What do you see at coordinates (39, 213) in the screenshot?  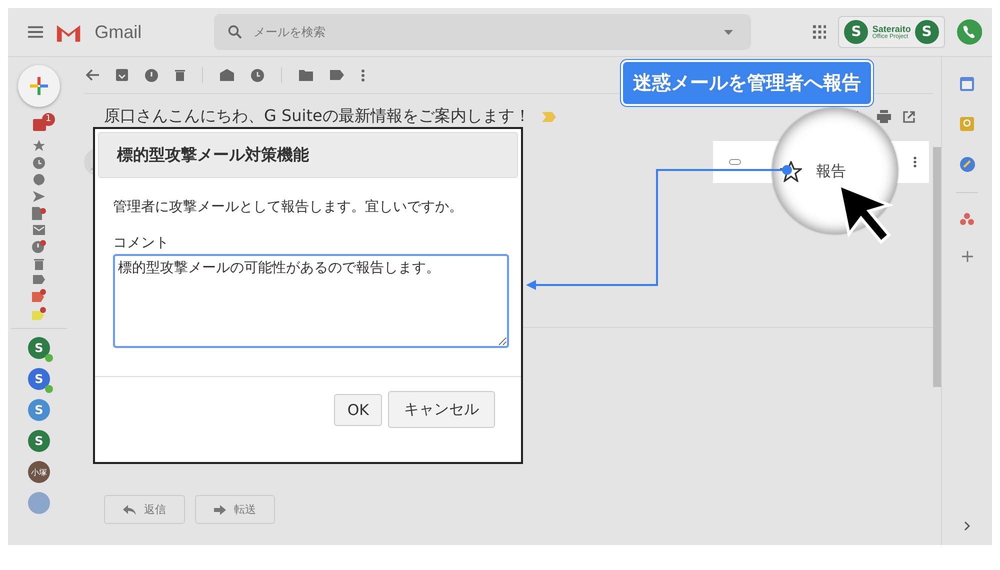 I see `draft-icon` at bounding box center [39, 213].